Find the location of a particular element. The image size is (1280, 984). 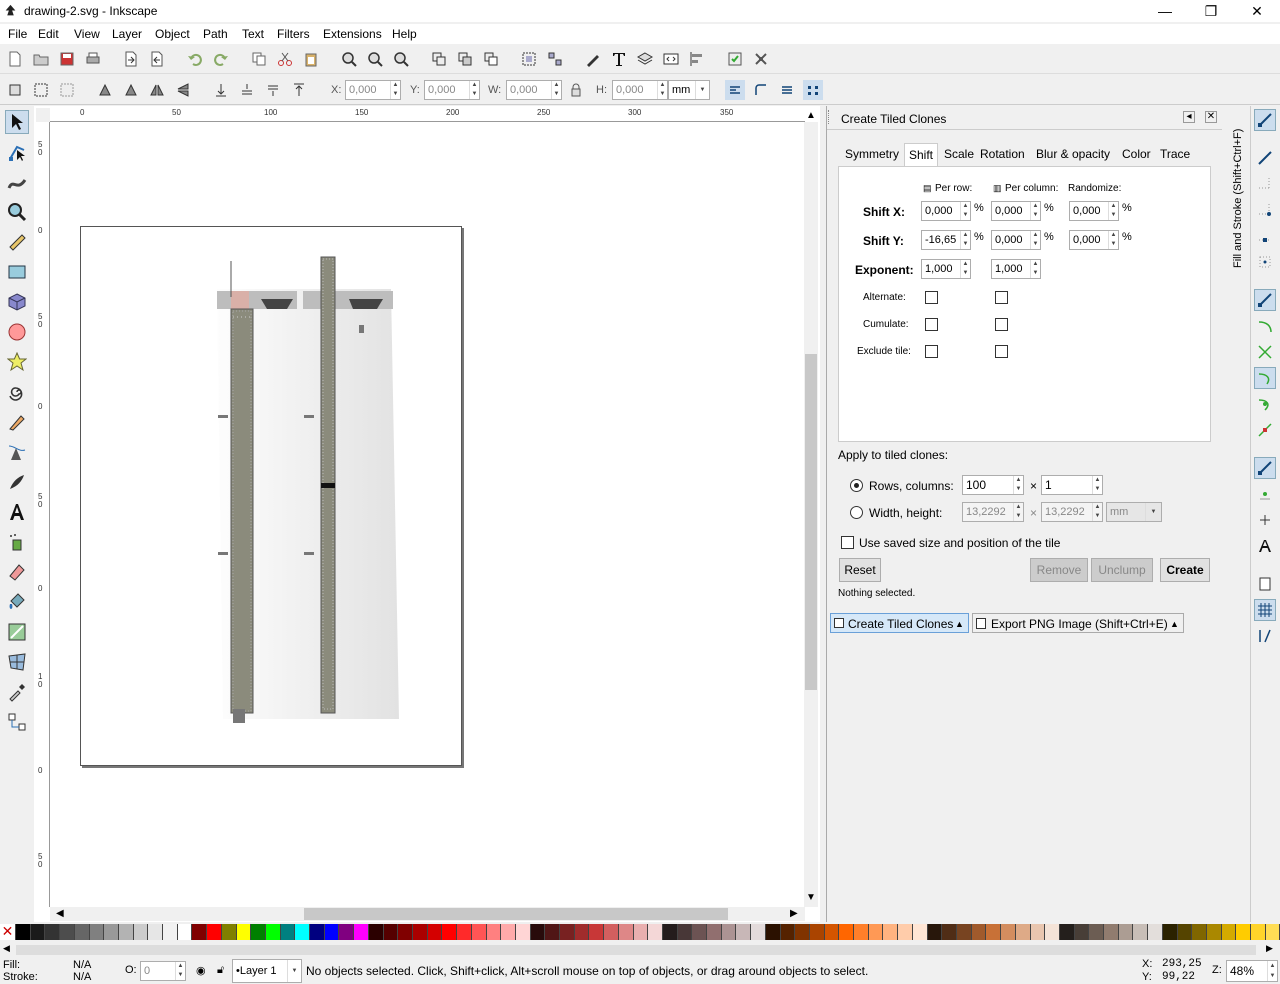

layer-select: •Layer 1 ▼ is located at coordinates (267, 971).